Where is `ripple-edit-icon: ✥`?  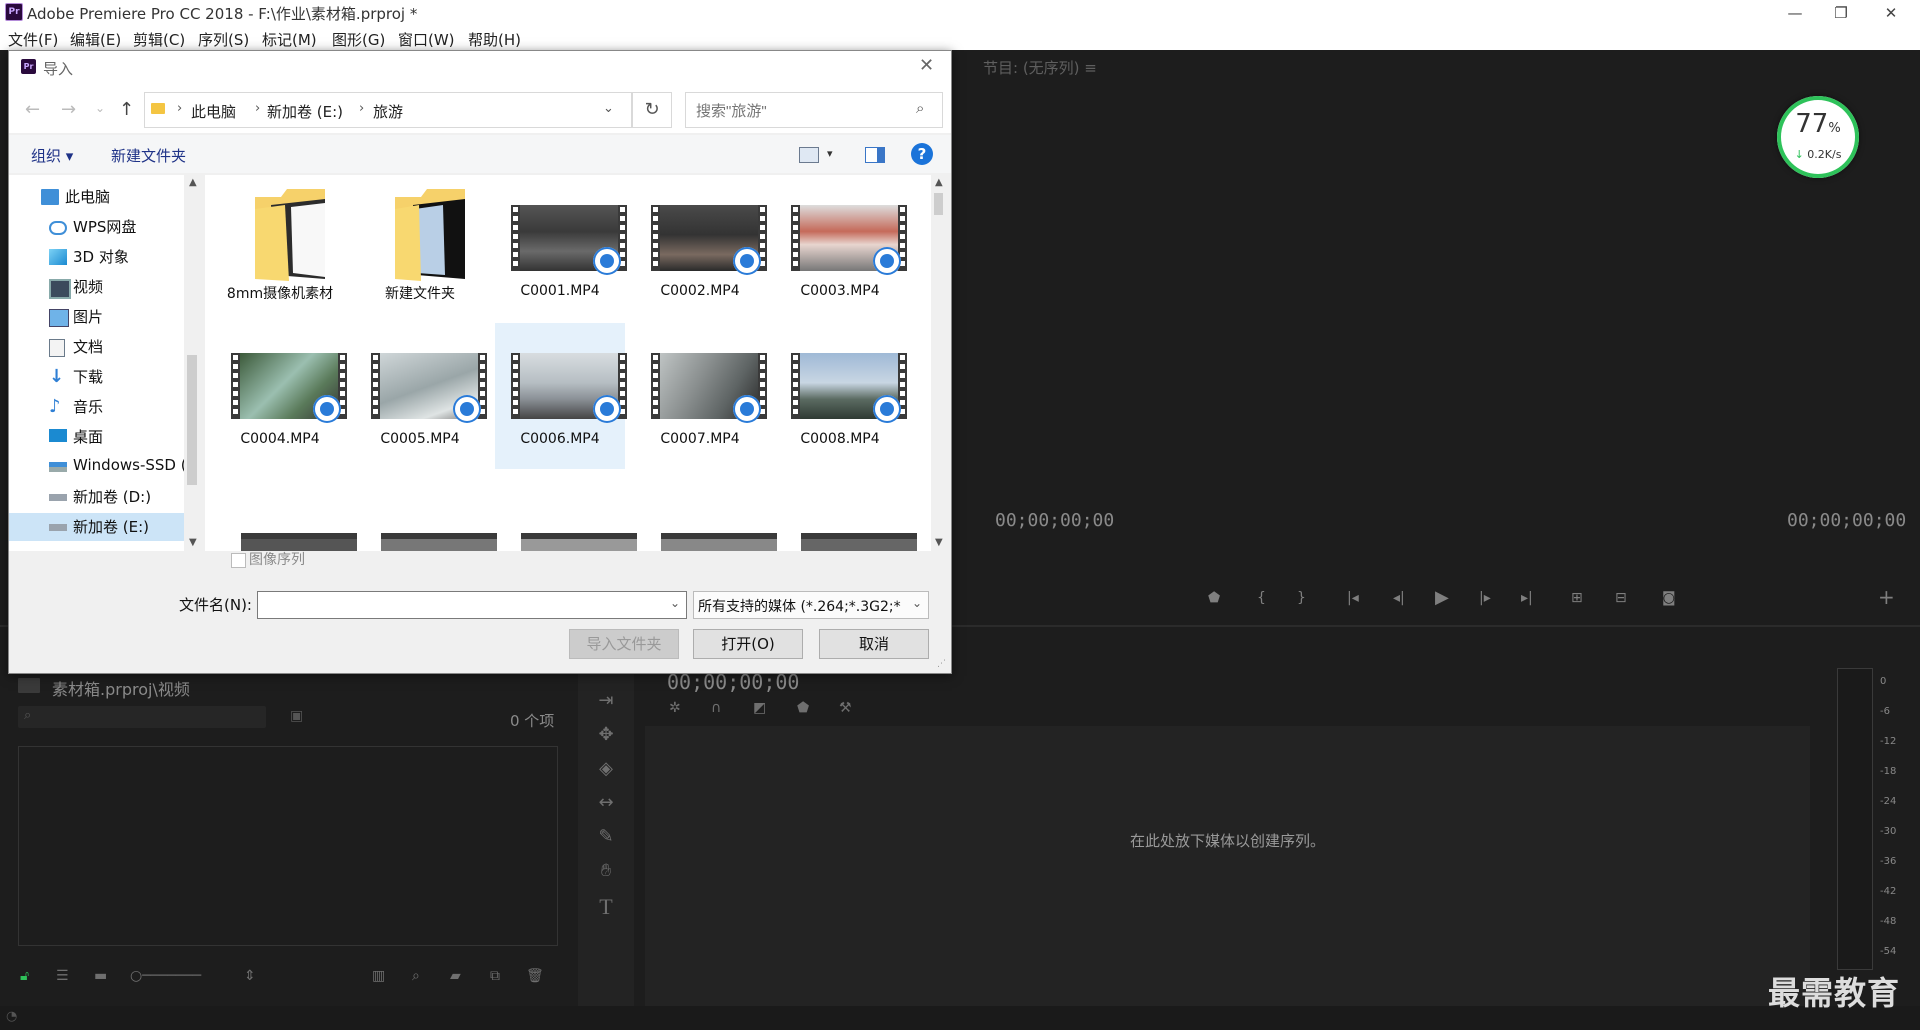
ripple-edit-icon: ✥ is located at coordinates (606, 734).